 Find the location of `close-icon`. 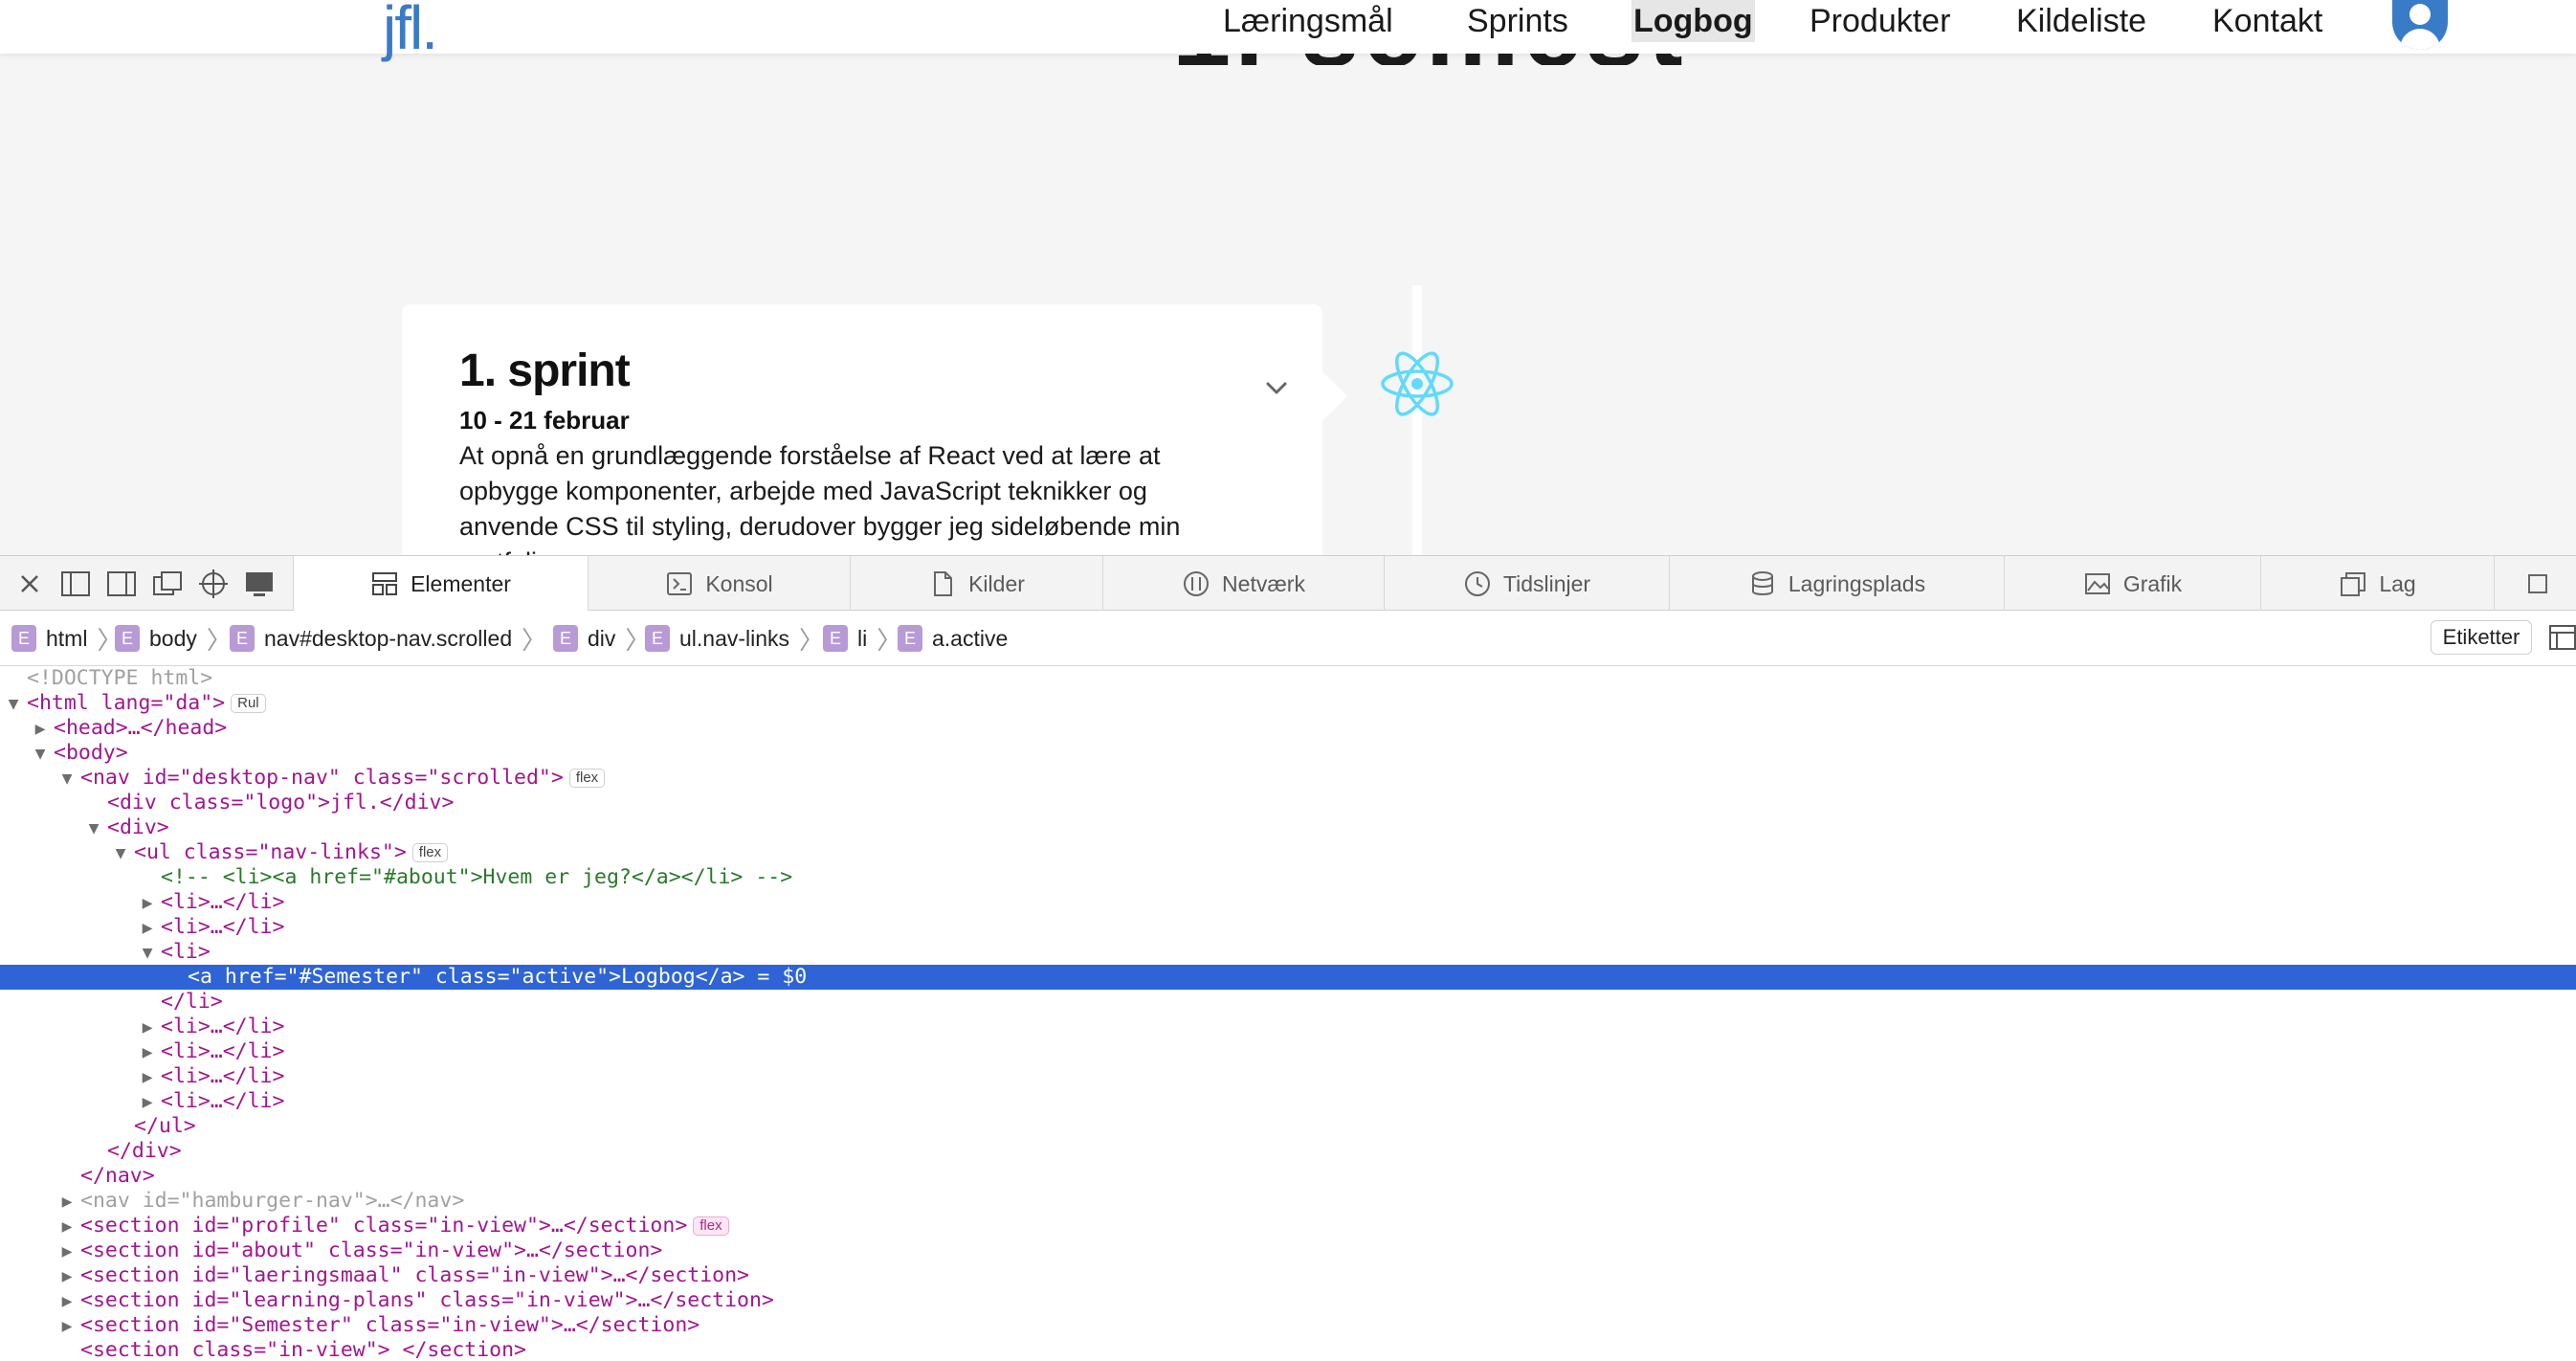

close-icon is located at coordinates (29, 584).